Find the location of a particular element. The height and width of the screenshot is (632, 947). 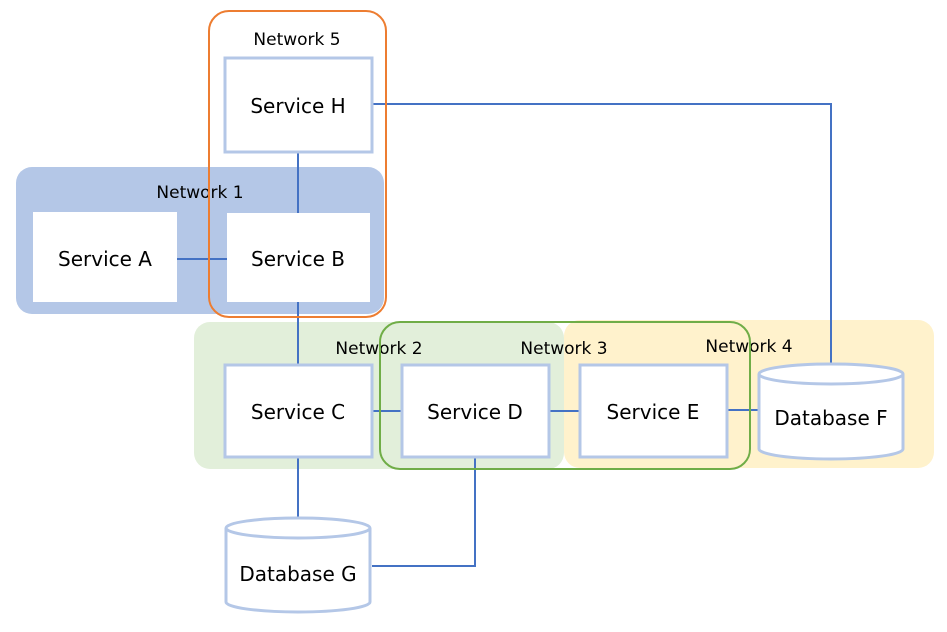

database-f-label: Database F is located at coordinates (830, 418).